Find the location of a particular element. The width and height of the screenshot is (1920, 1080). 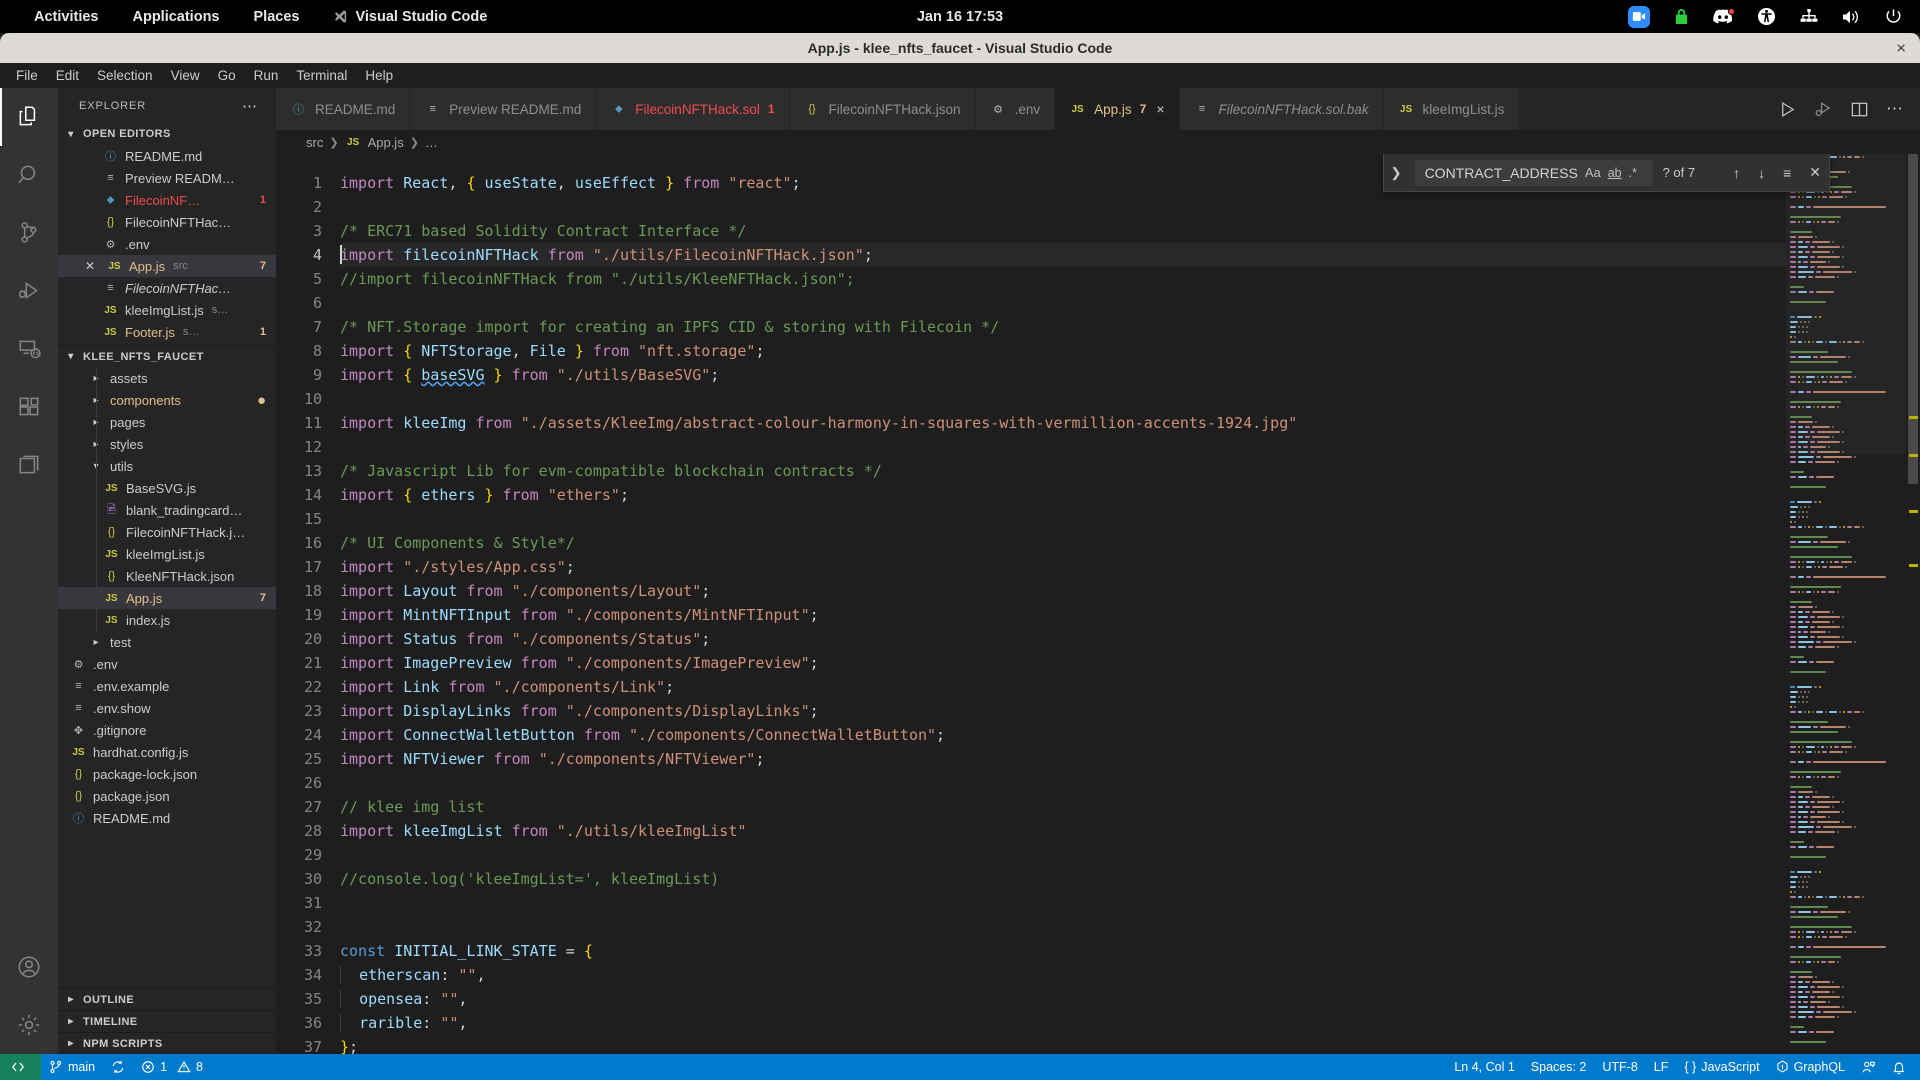

menu-run: Run is located at coordinates (266, 75).